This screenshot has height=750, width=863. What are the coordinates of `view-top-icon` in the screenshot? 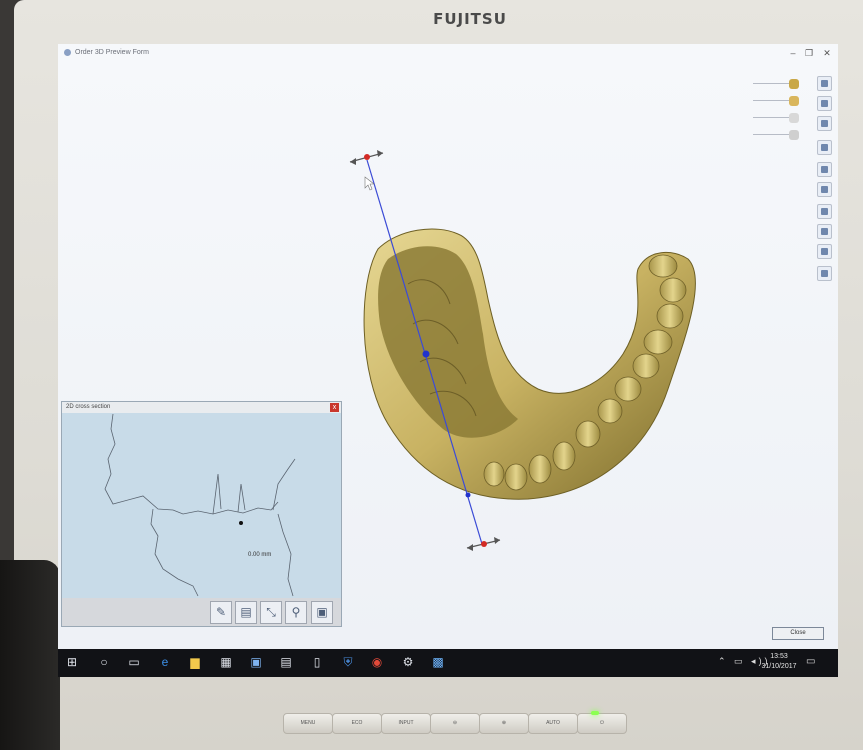 It's located at (824, 169).